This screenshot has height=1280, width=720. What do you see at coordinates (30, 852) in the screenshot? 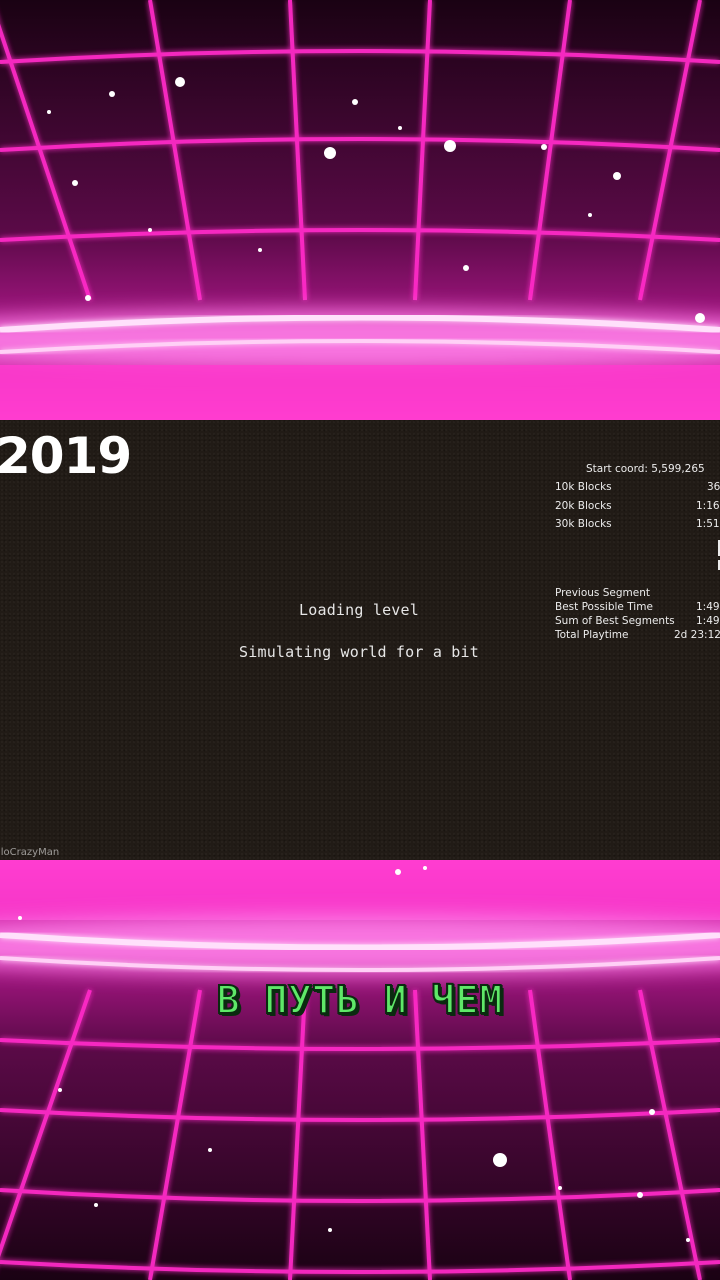
I see `channel-watermark: lloCrazyMan` at bounding box center [30, 852].